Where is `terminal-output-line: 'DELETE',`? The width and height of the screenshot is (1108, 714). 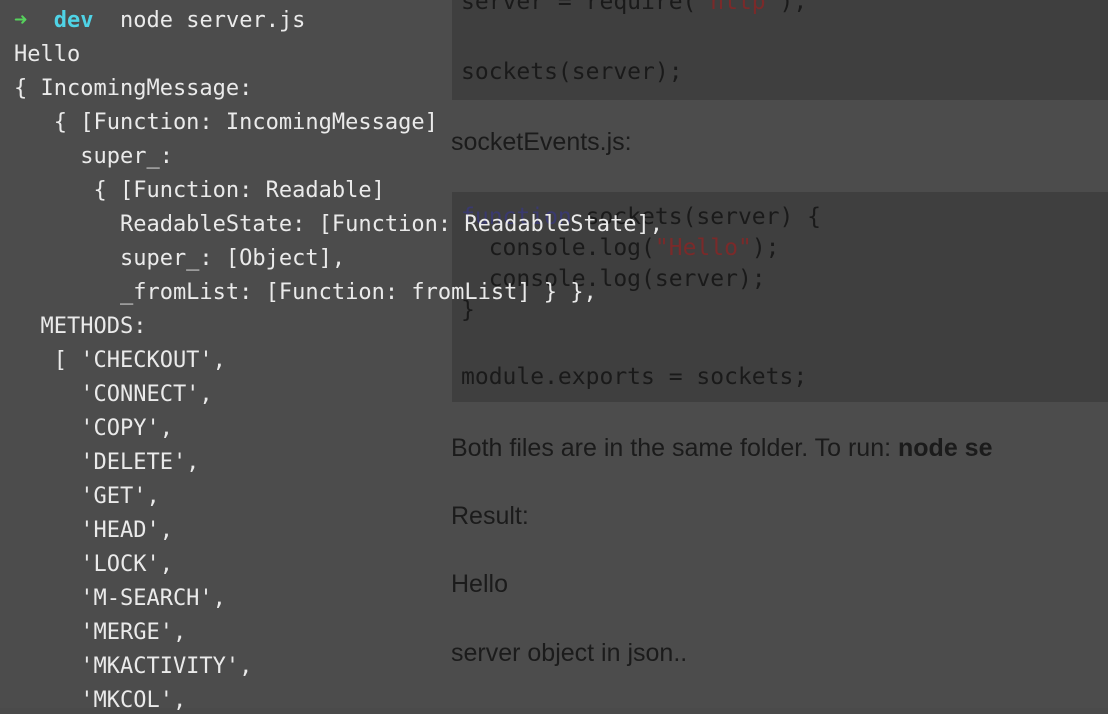
terminal-output-line: 'DELETE', is located at coordinates (107, 462).